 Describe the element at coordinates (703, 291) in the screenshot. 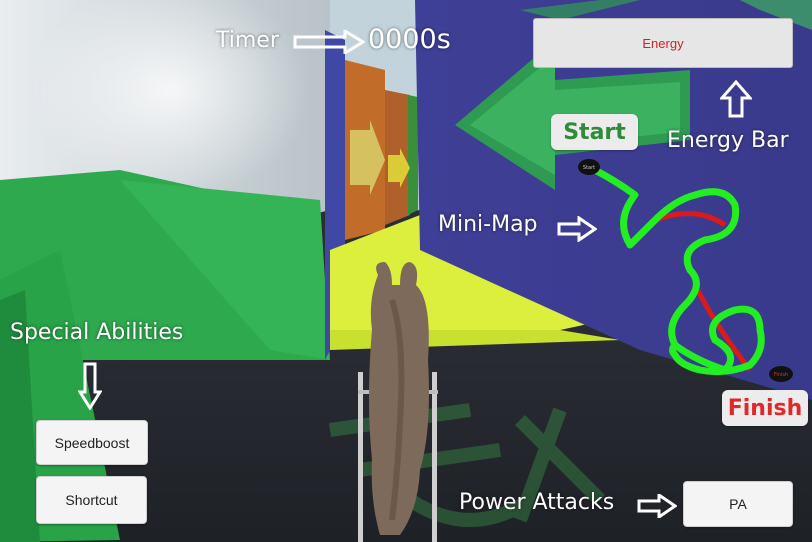

I see `minimap-shortcut-path` at that location.